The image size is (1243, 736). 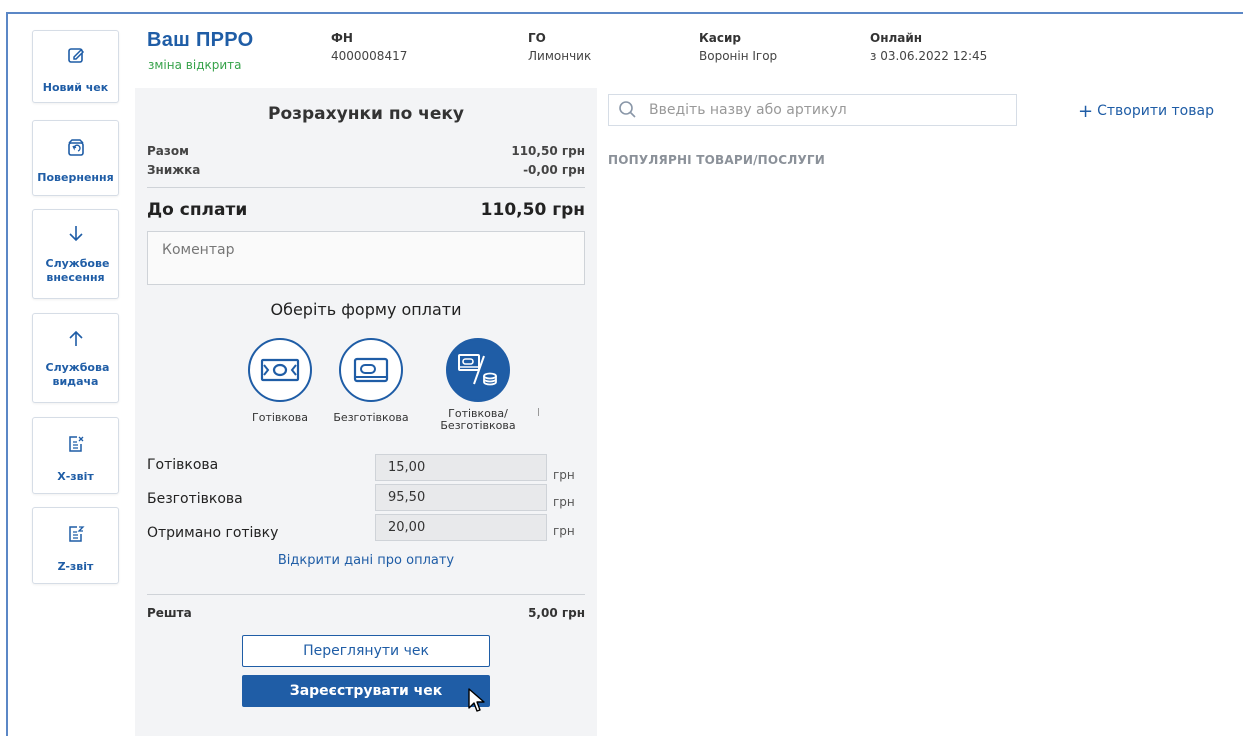 I want to click on create-product-label: Створити товар, so click(x=1155, y=111).